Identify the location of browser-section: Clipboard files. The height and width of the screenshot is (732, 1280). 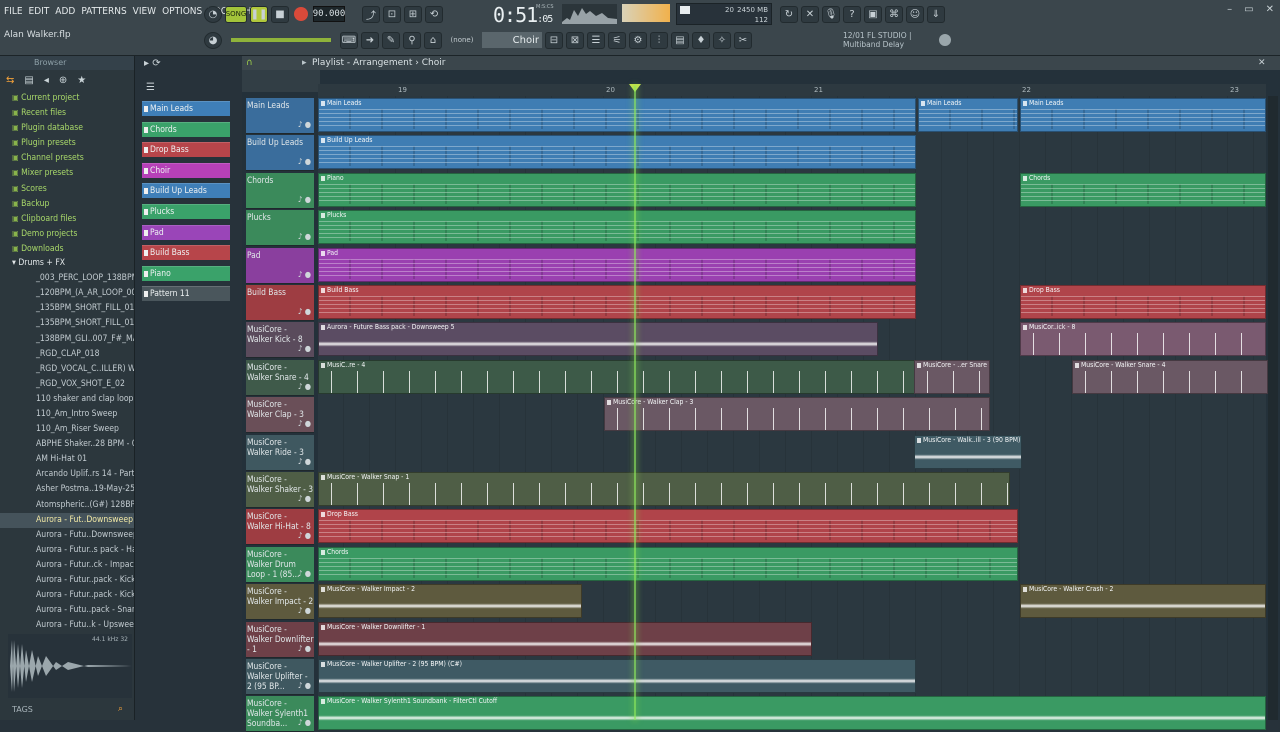
(67, 218).